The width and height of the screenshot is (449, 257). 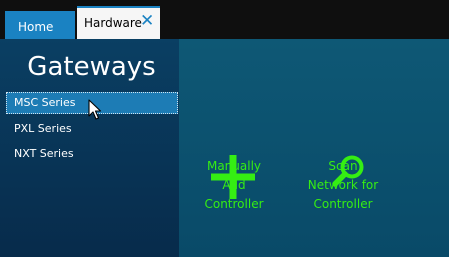 I want to click on tab-home-label: Home, so click(x=36, y=27).